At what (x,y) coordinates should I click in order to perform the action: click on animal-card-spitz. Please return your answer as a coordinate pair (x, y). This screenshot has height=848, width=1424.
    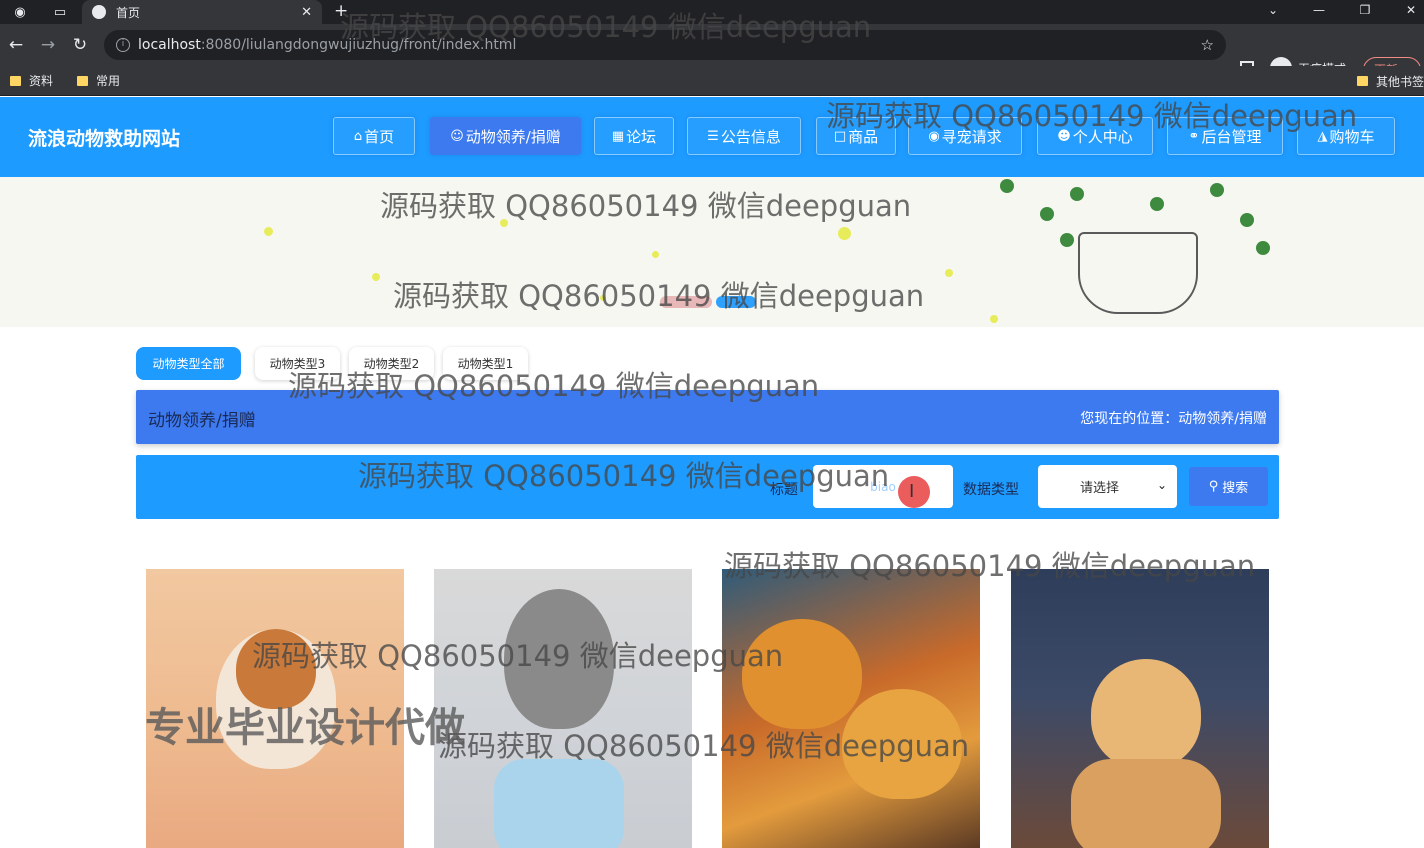
    Looking at the image, I should click on (1140, 708).